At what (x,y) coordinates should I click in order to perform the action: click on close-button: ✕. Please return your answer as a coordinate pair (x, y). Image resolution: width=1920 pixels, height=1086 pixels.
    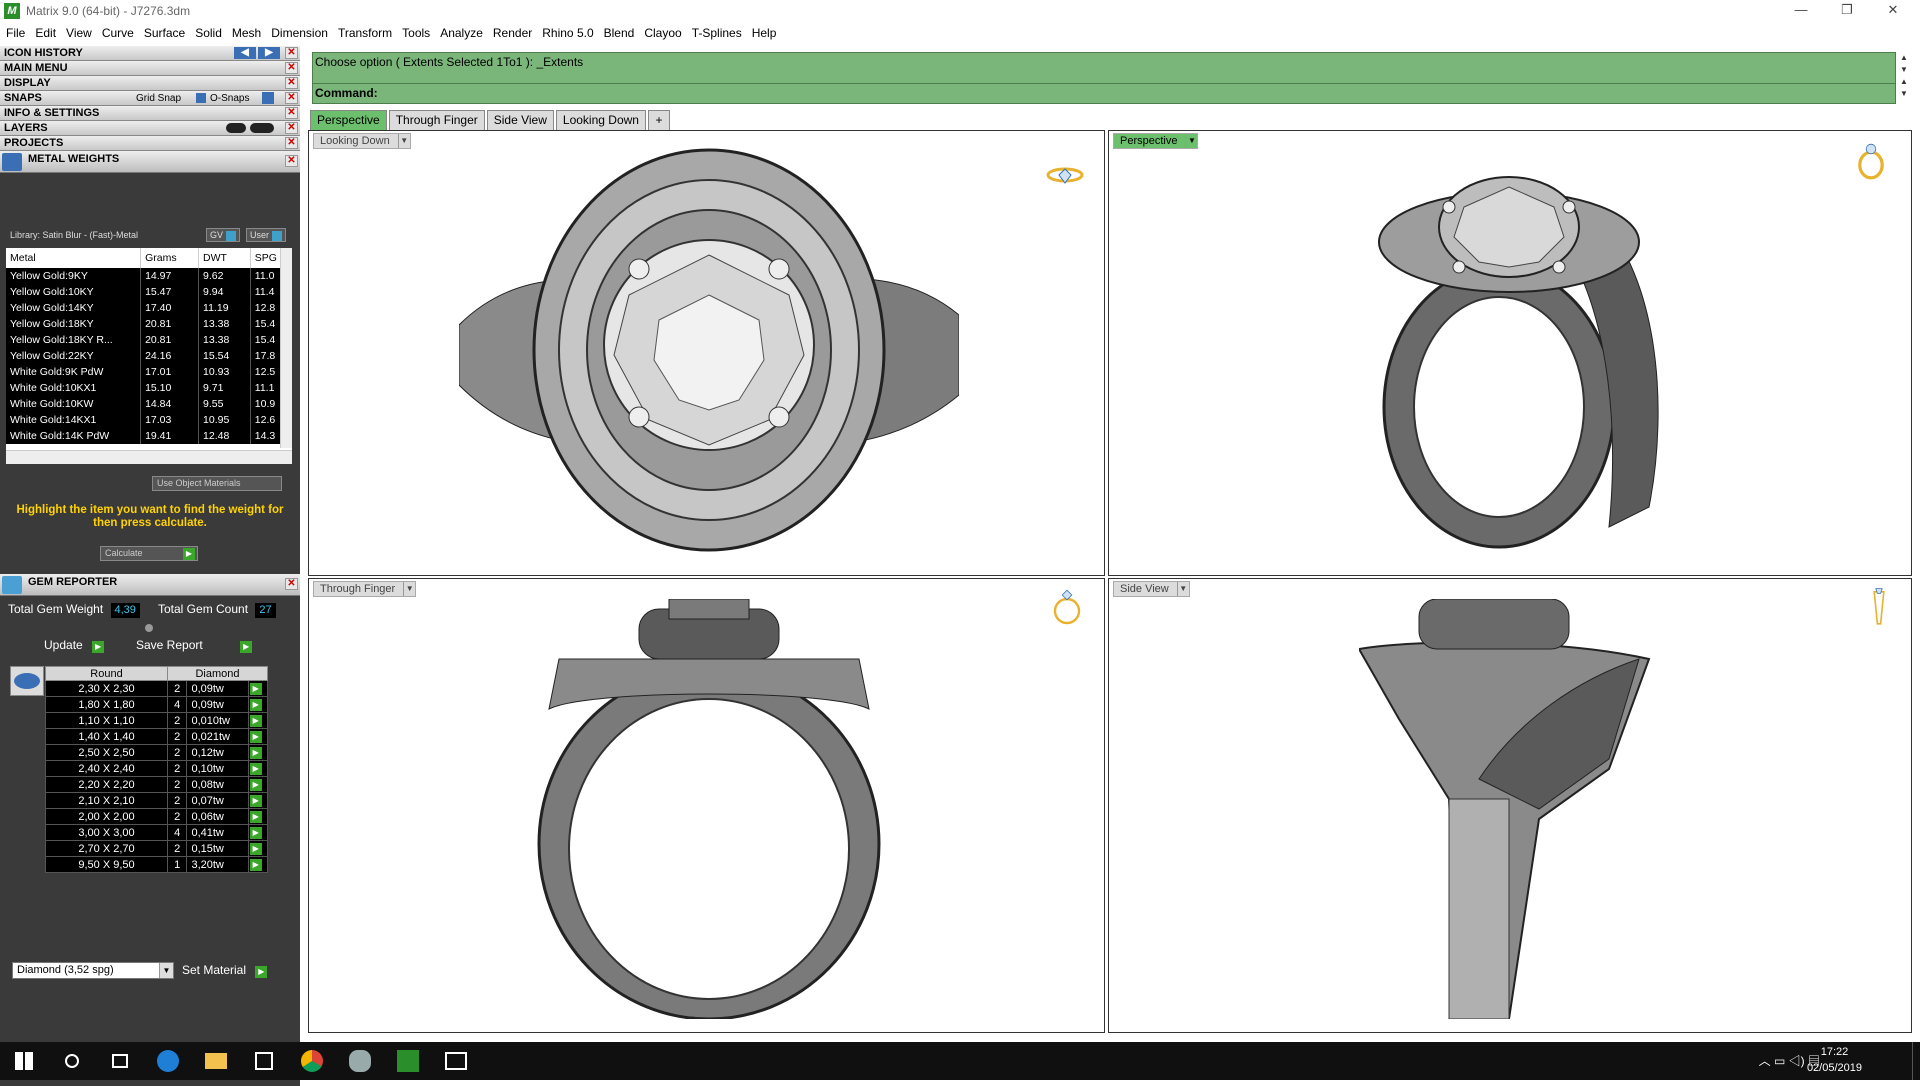
    Looking at the image, I should click on (1893, 11).